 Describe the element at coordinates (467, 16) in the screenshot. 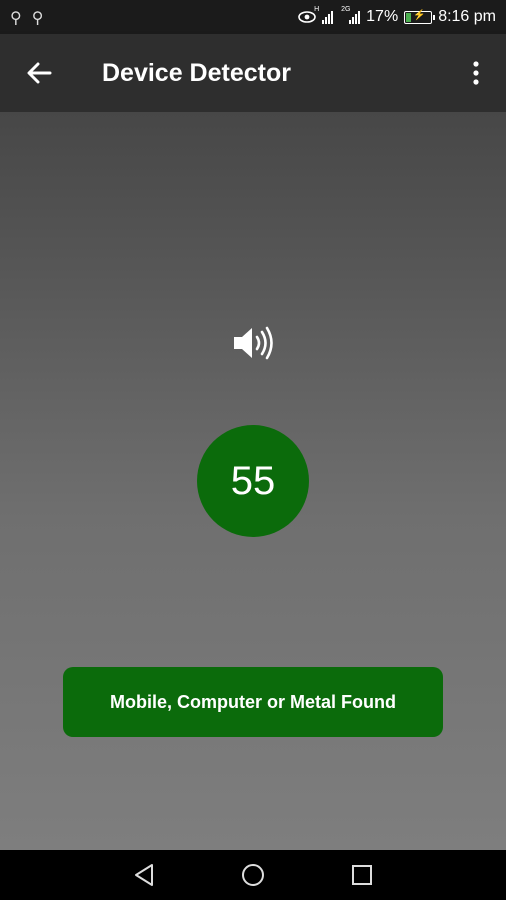

I see `clock: 8:16 pm` at that location.